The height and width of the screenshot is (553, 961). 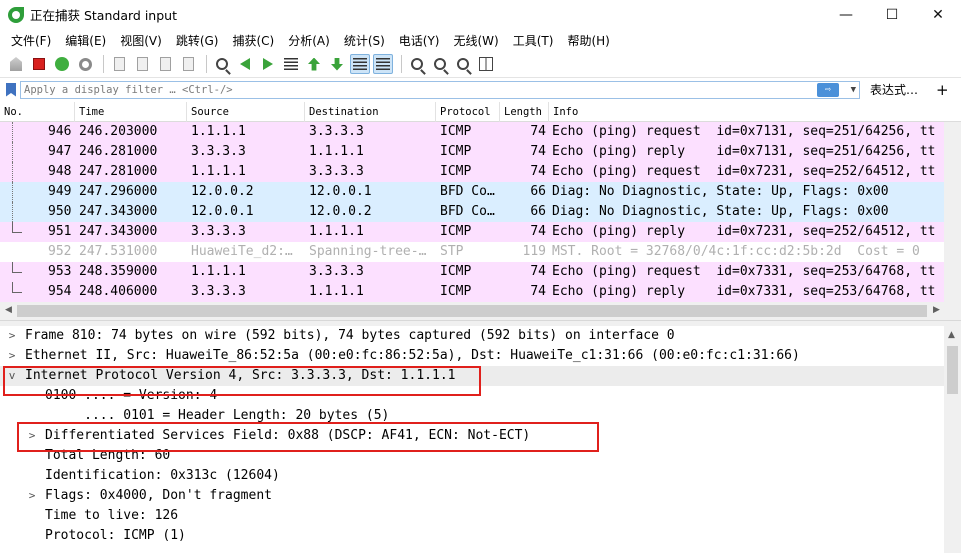 What do you see at coordinates (16, 64) in the screenshot?
I see `start-capture-button` at bounding box center [16, 64].